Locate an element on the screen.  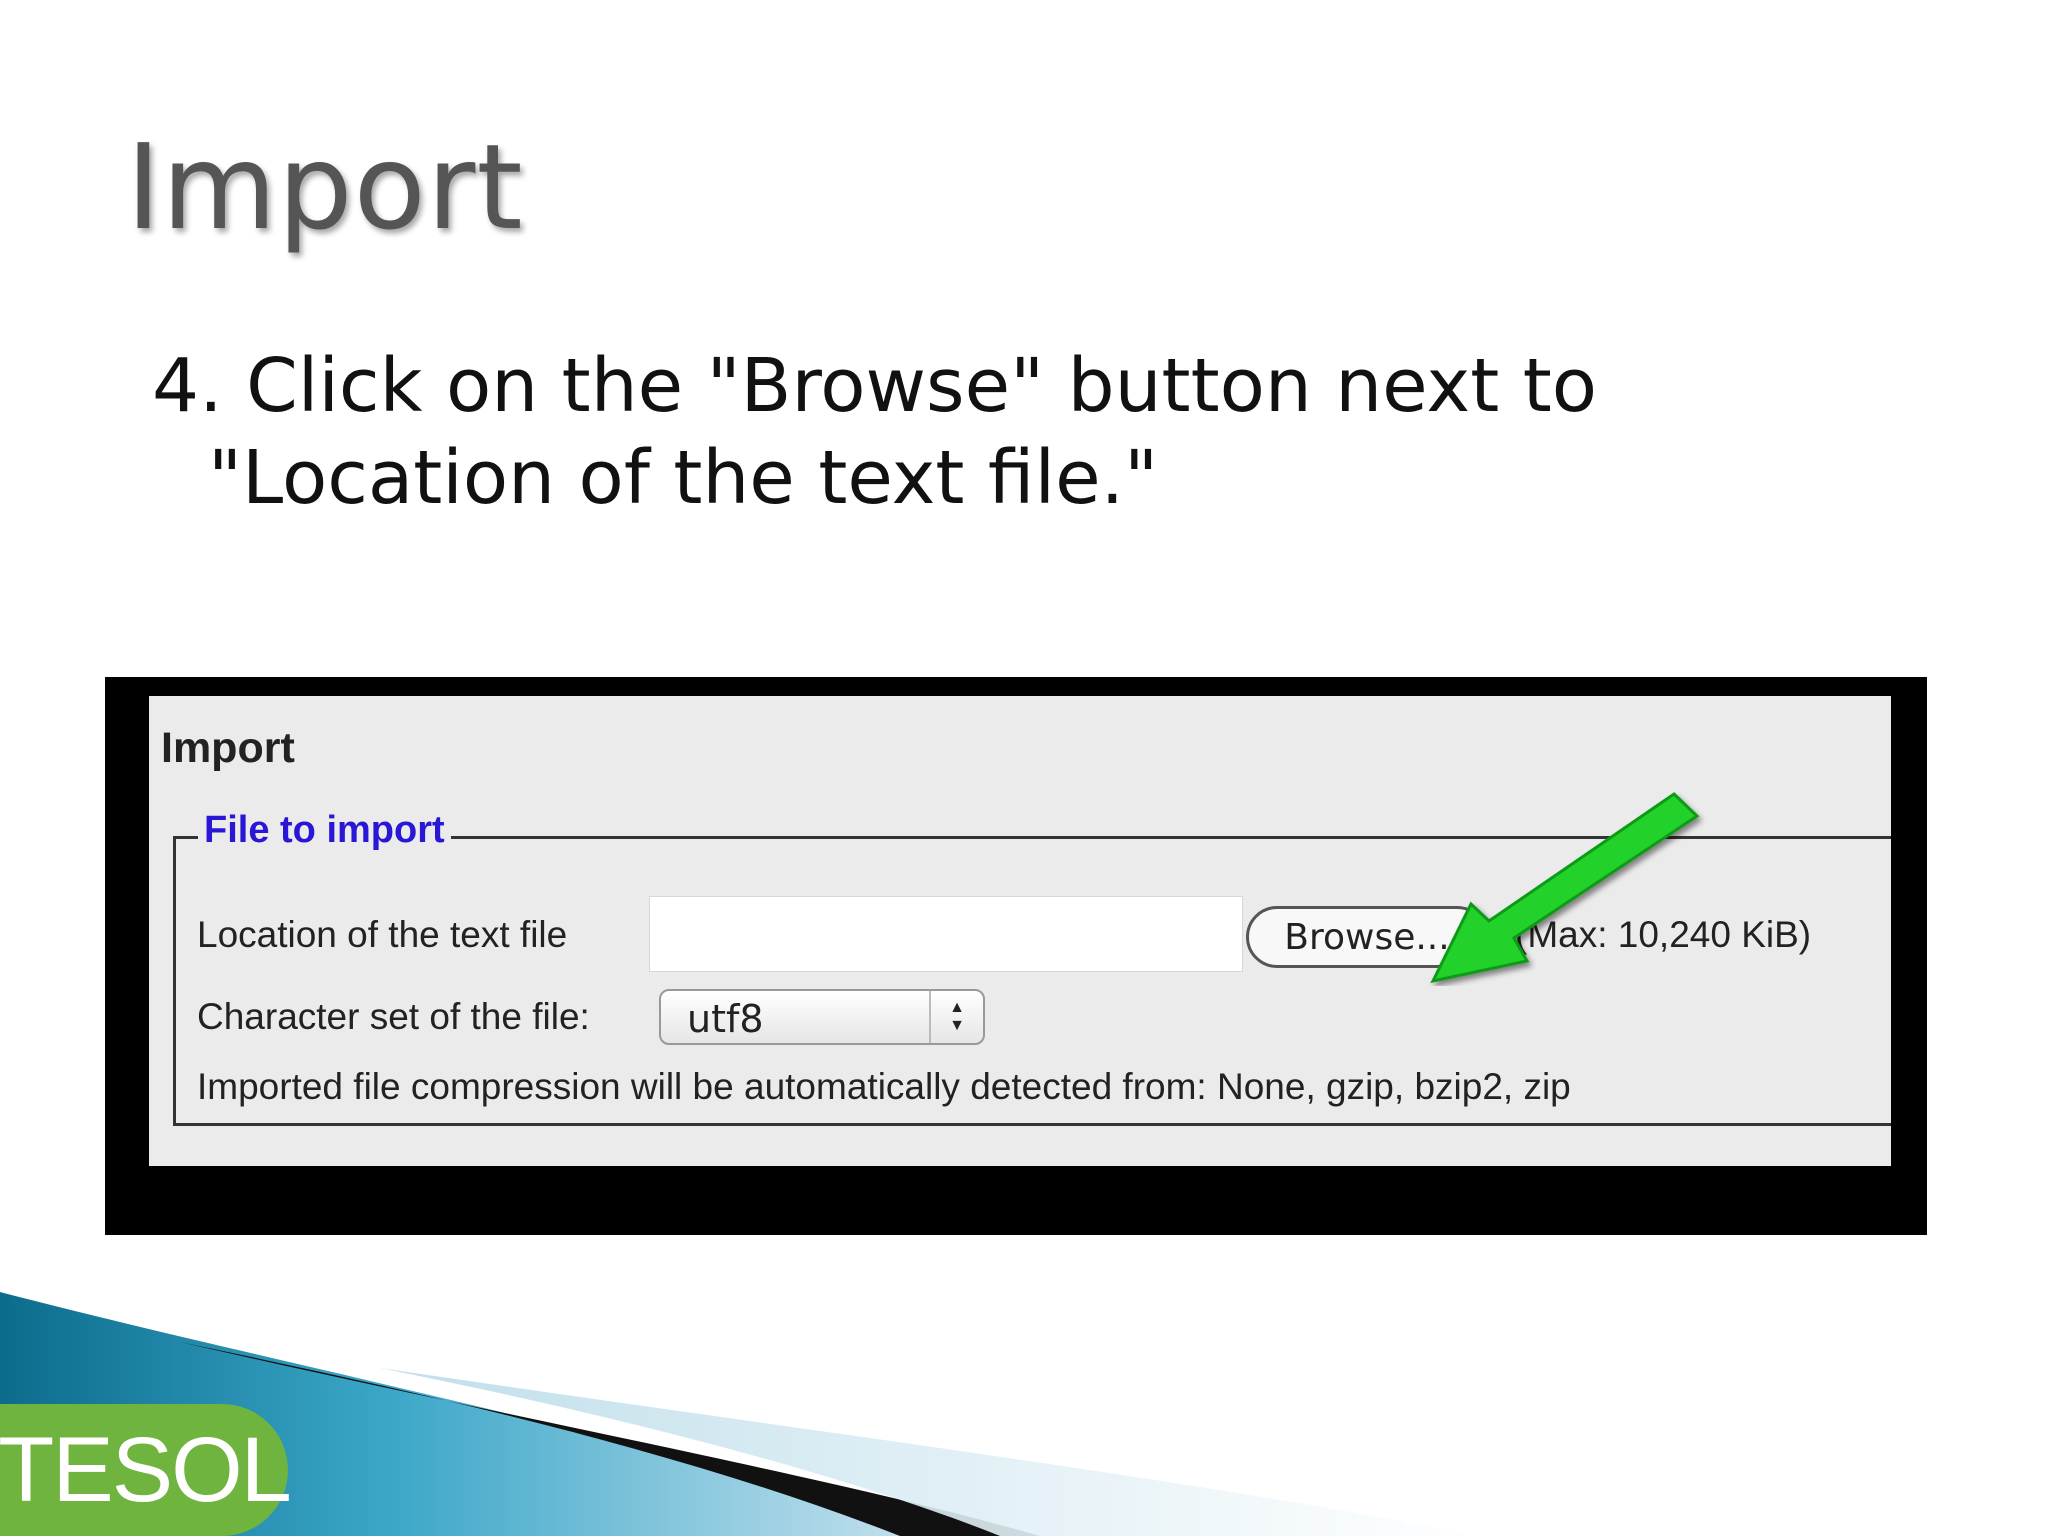
instruction-line-1: 4. Click on the "Browse" button next to is located at coordinates (875, 386).